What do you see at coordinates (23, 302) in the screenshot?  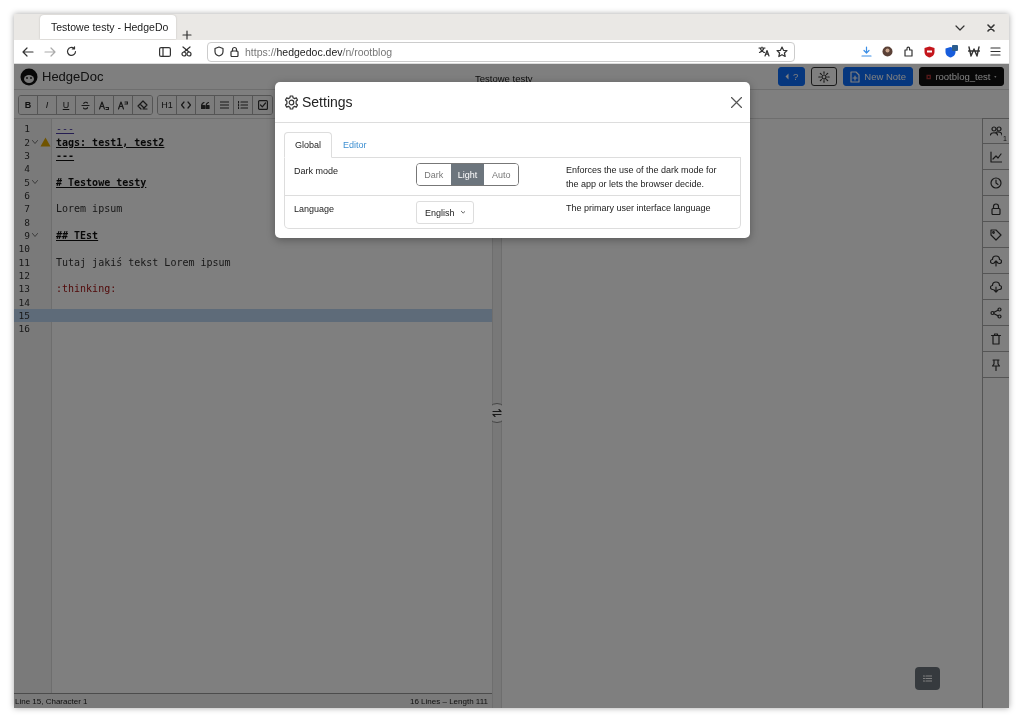 I see `line-number: 14` at bounding box center [23, 302].